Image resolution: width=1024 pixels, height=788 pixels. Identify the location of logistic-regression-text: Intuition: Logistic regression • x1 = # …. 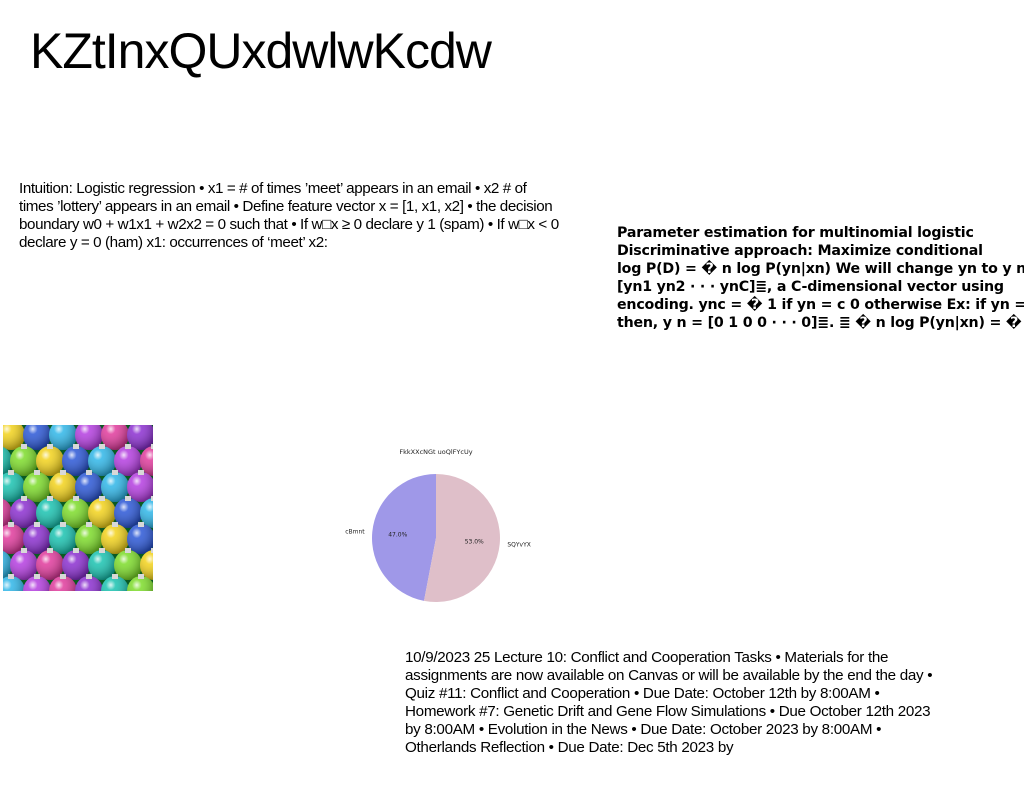
(289, 215).